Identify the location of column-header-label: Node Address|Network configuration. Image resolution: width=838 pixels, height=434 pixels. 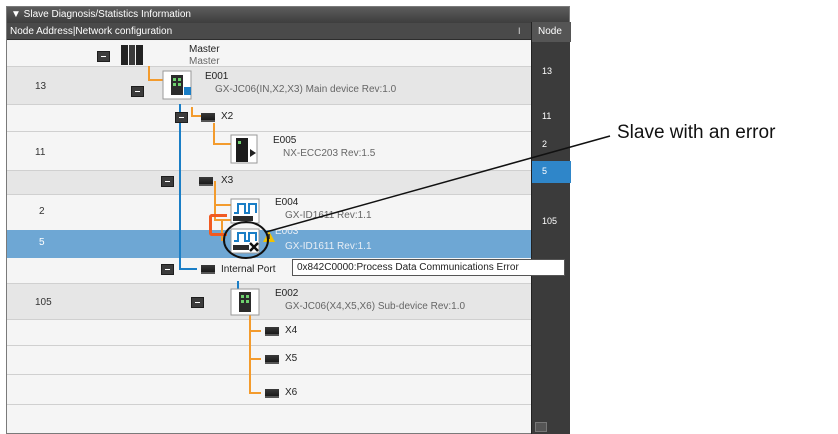
(91, 31).